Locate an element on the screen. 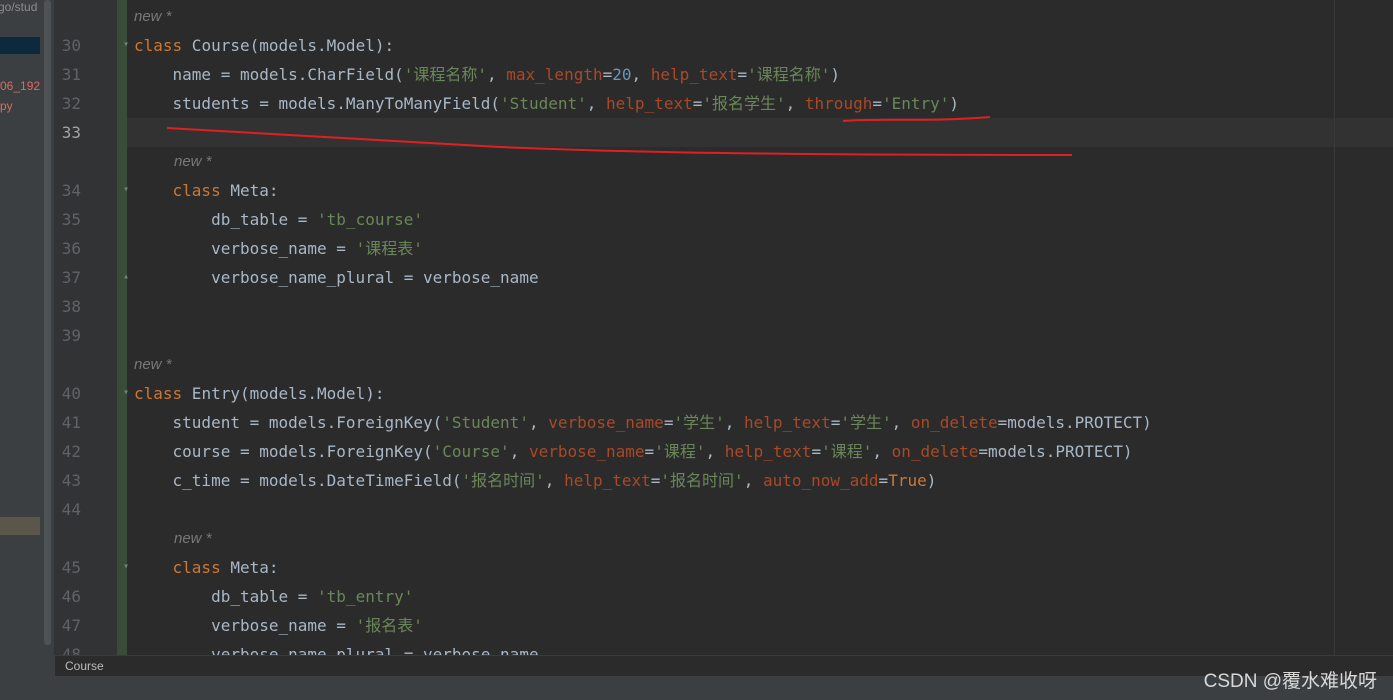 The height and width of the screenshot is (700, 1393). line-number: 34 is located at coordinates (68, 190).